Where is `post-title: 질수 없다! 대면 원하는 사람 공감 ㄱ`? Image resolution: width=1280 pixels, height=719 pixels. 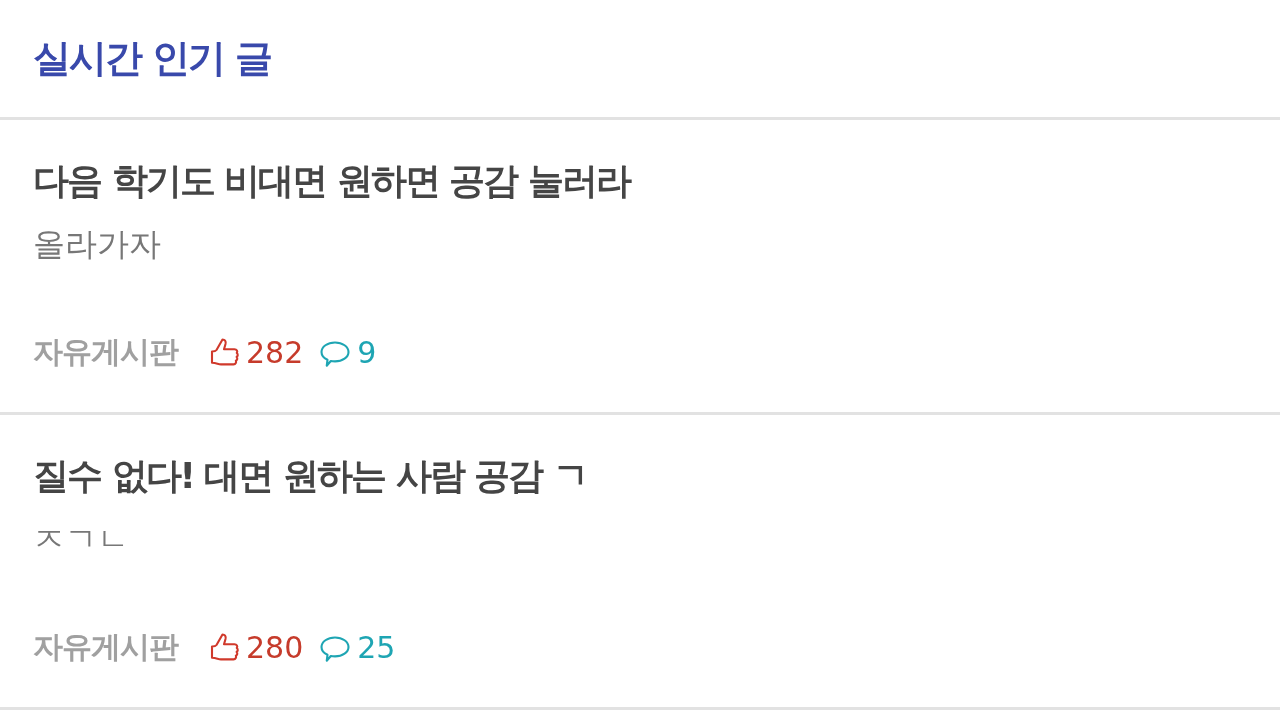
post-title: 질수 없다! 대면 원하는 사람 공감 ㄱ is located at coordinates (310, 476).